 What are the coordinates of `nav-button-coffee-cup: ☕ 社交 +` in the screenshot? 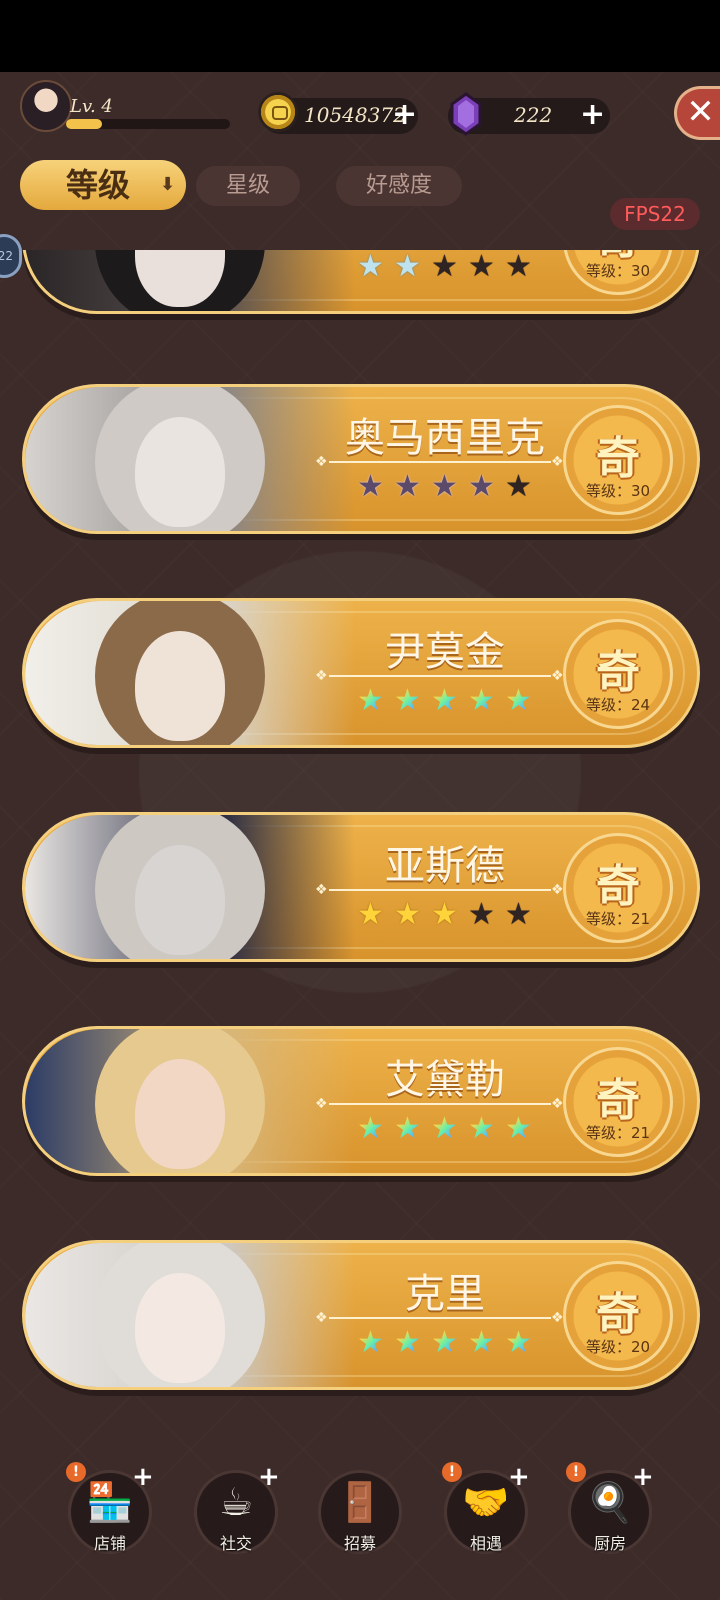 It's located at (236, 1516).